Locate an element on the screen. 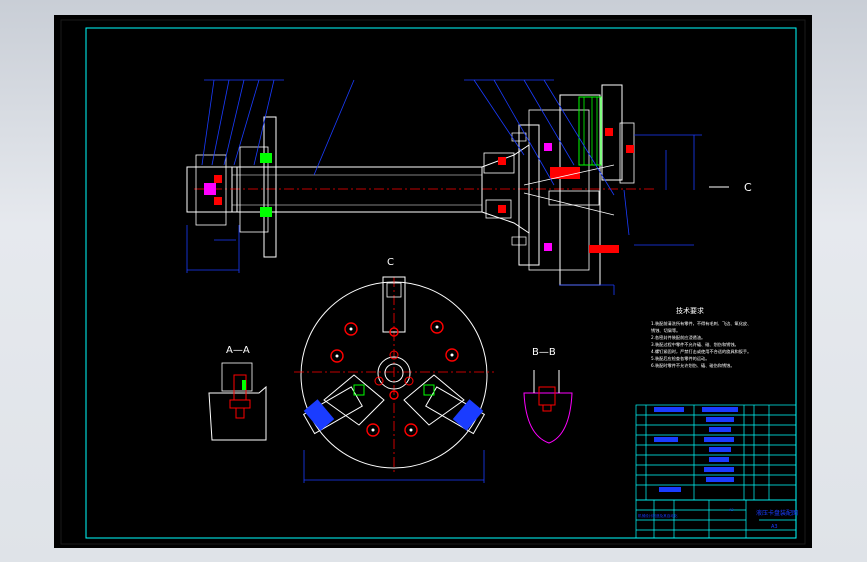 This screenshot has width=867, height=562. title-block-sheet: A3 is located at coordinates (774, 527).